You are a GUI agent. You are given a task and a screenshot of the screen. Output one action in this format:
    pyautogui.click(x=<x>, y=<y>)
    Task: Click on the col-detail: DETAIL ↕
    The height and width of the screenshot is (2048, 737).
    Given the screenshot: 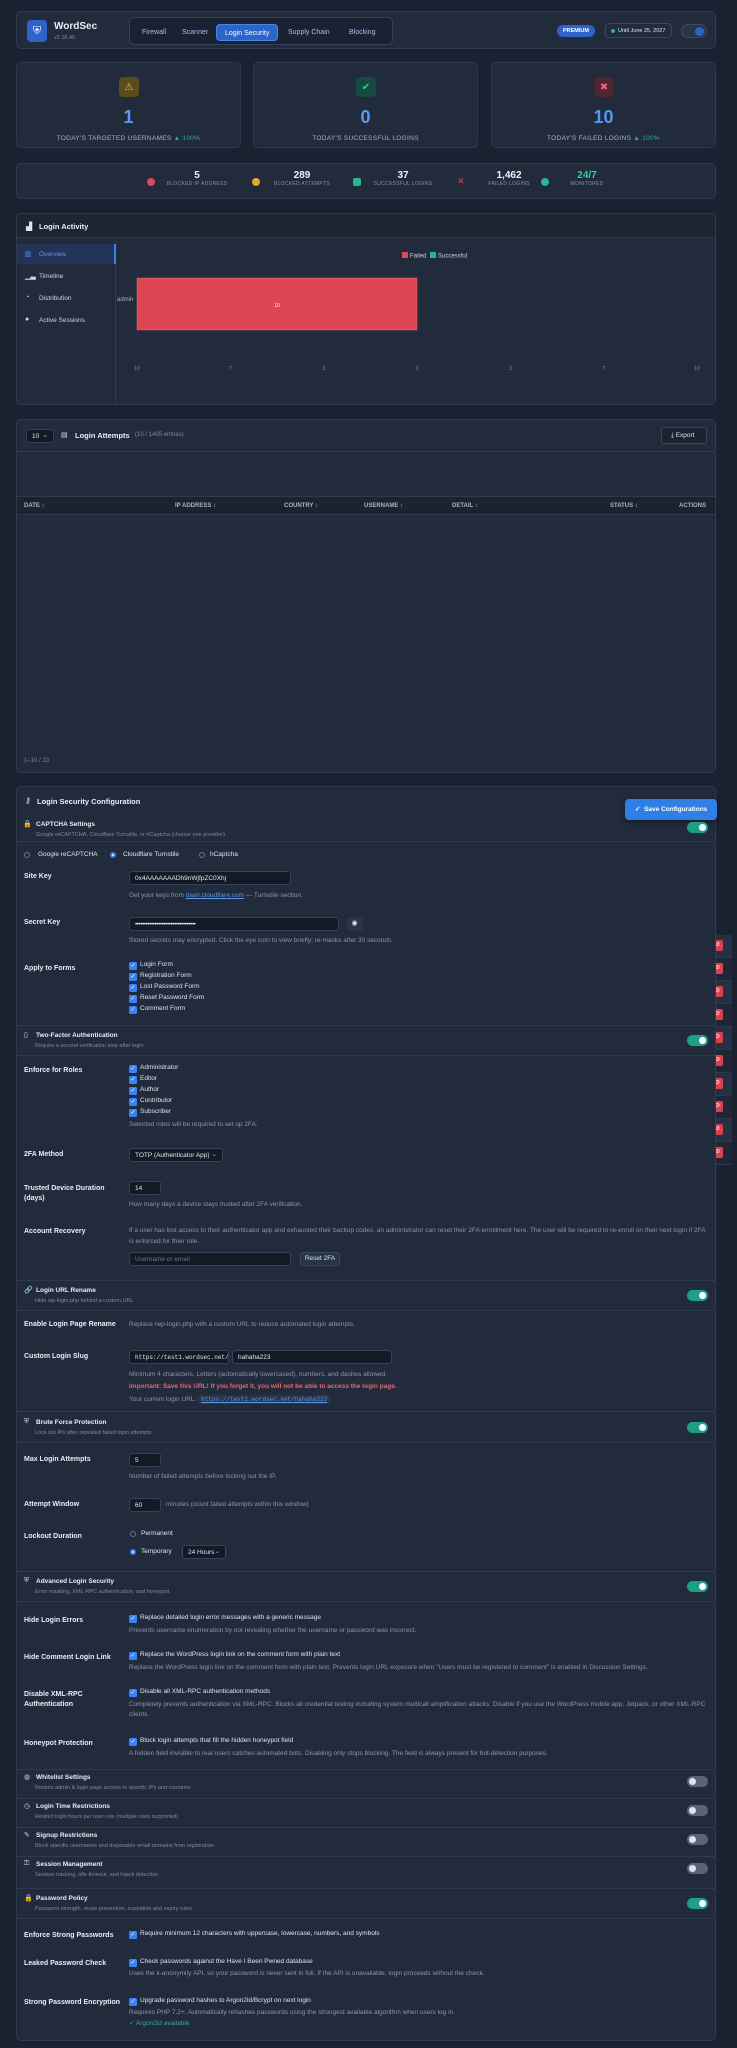 What is the action you would take?
    pyautogui.click(x=465, y=506)
    